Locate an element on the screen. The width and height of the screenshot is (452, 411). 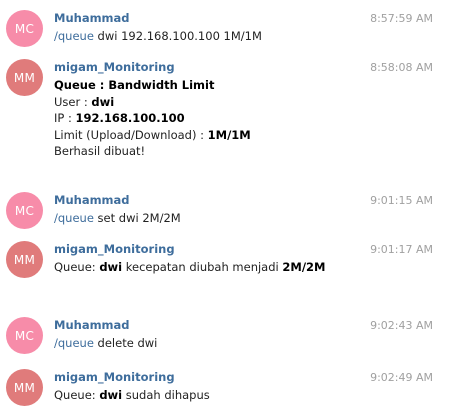
timestamp: 8:58:08 AM is located at coordinates (401, 67).